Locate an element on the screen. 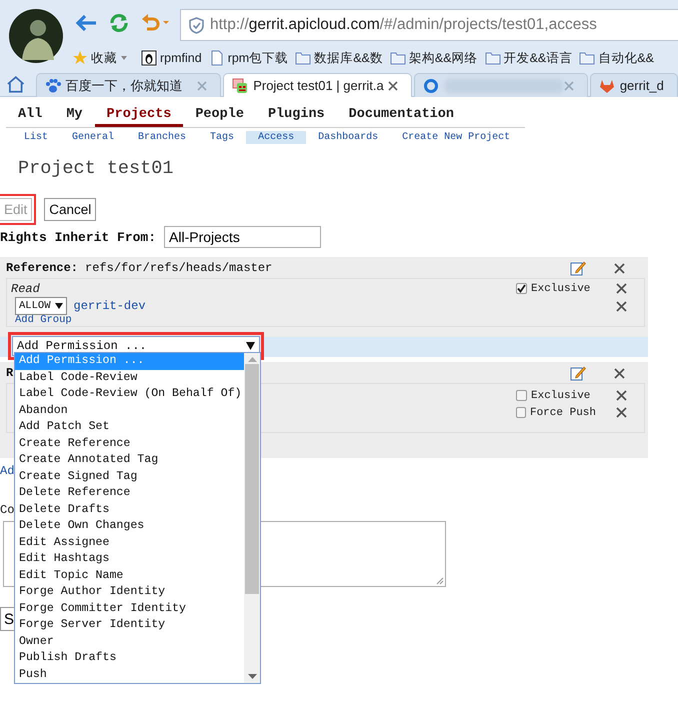 This screenshot has width=678, height=711. comment-label: Co is located at coordinates (7, 509).